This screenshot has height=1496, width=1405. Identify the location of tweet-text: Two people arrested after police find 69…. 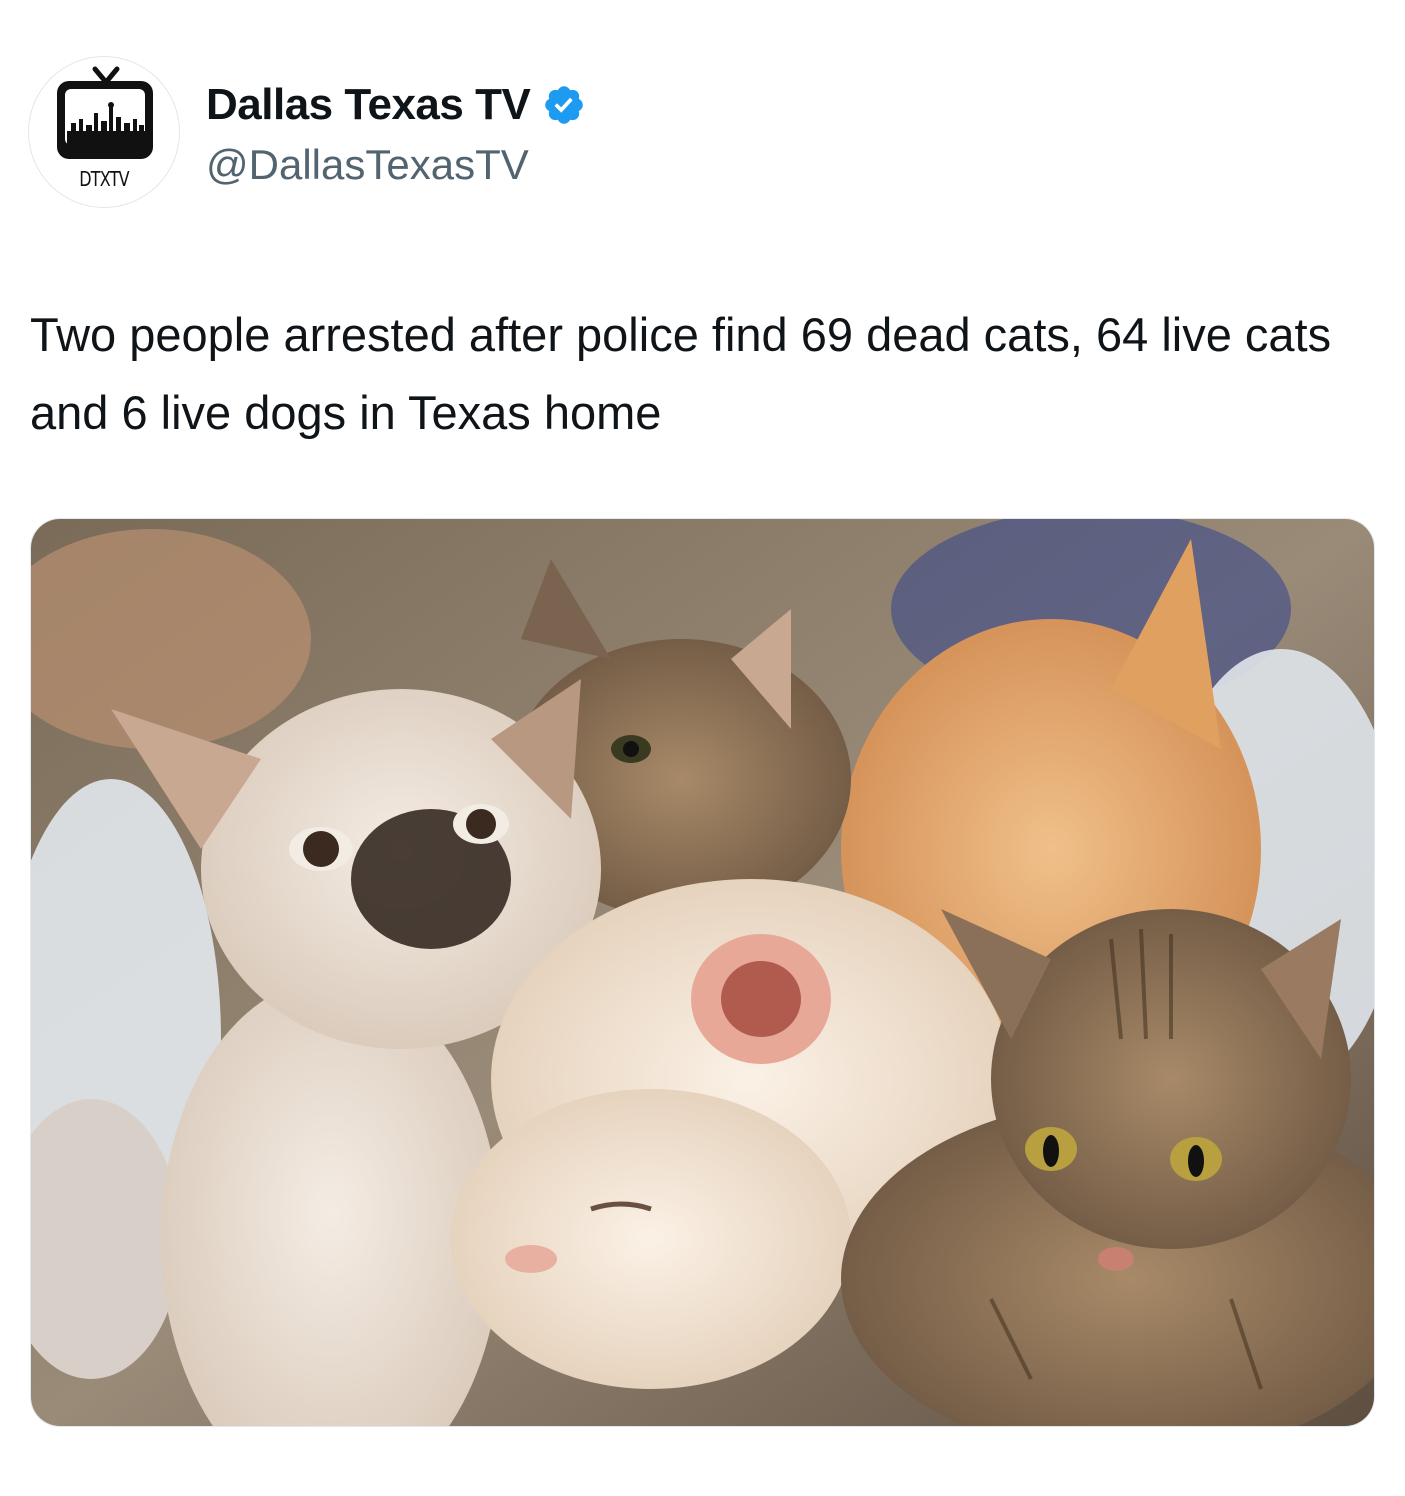
(681, 373).